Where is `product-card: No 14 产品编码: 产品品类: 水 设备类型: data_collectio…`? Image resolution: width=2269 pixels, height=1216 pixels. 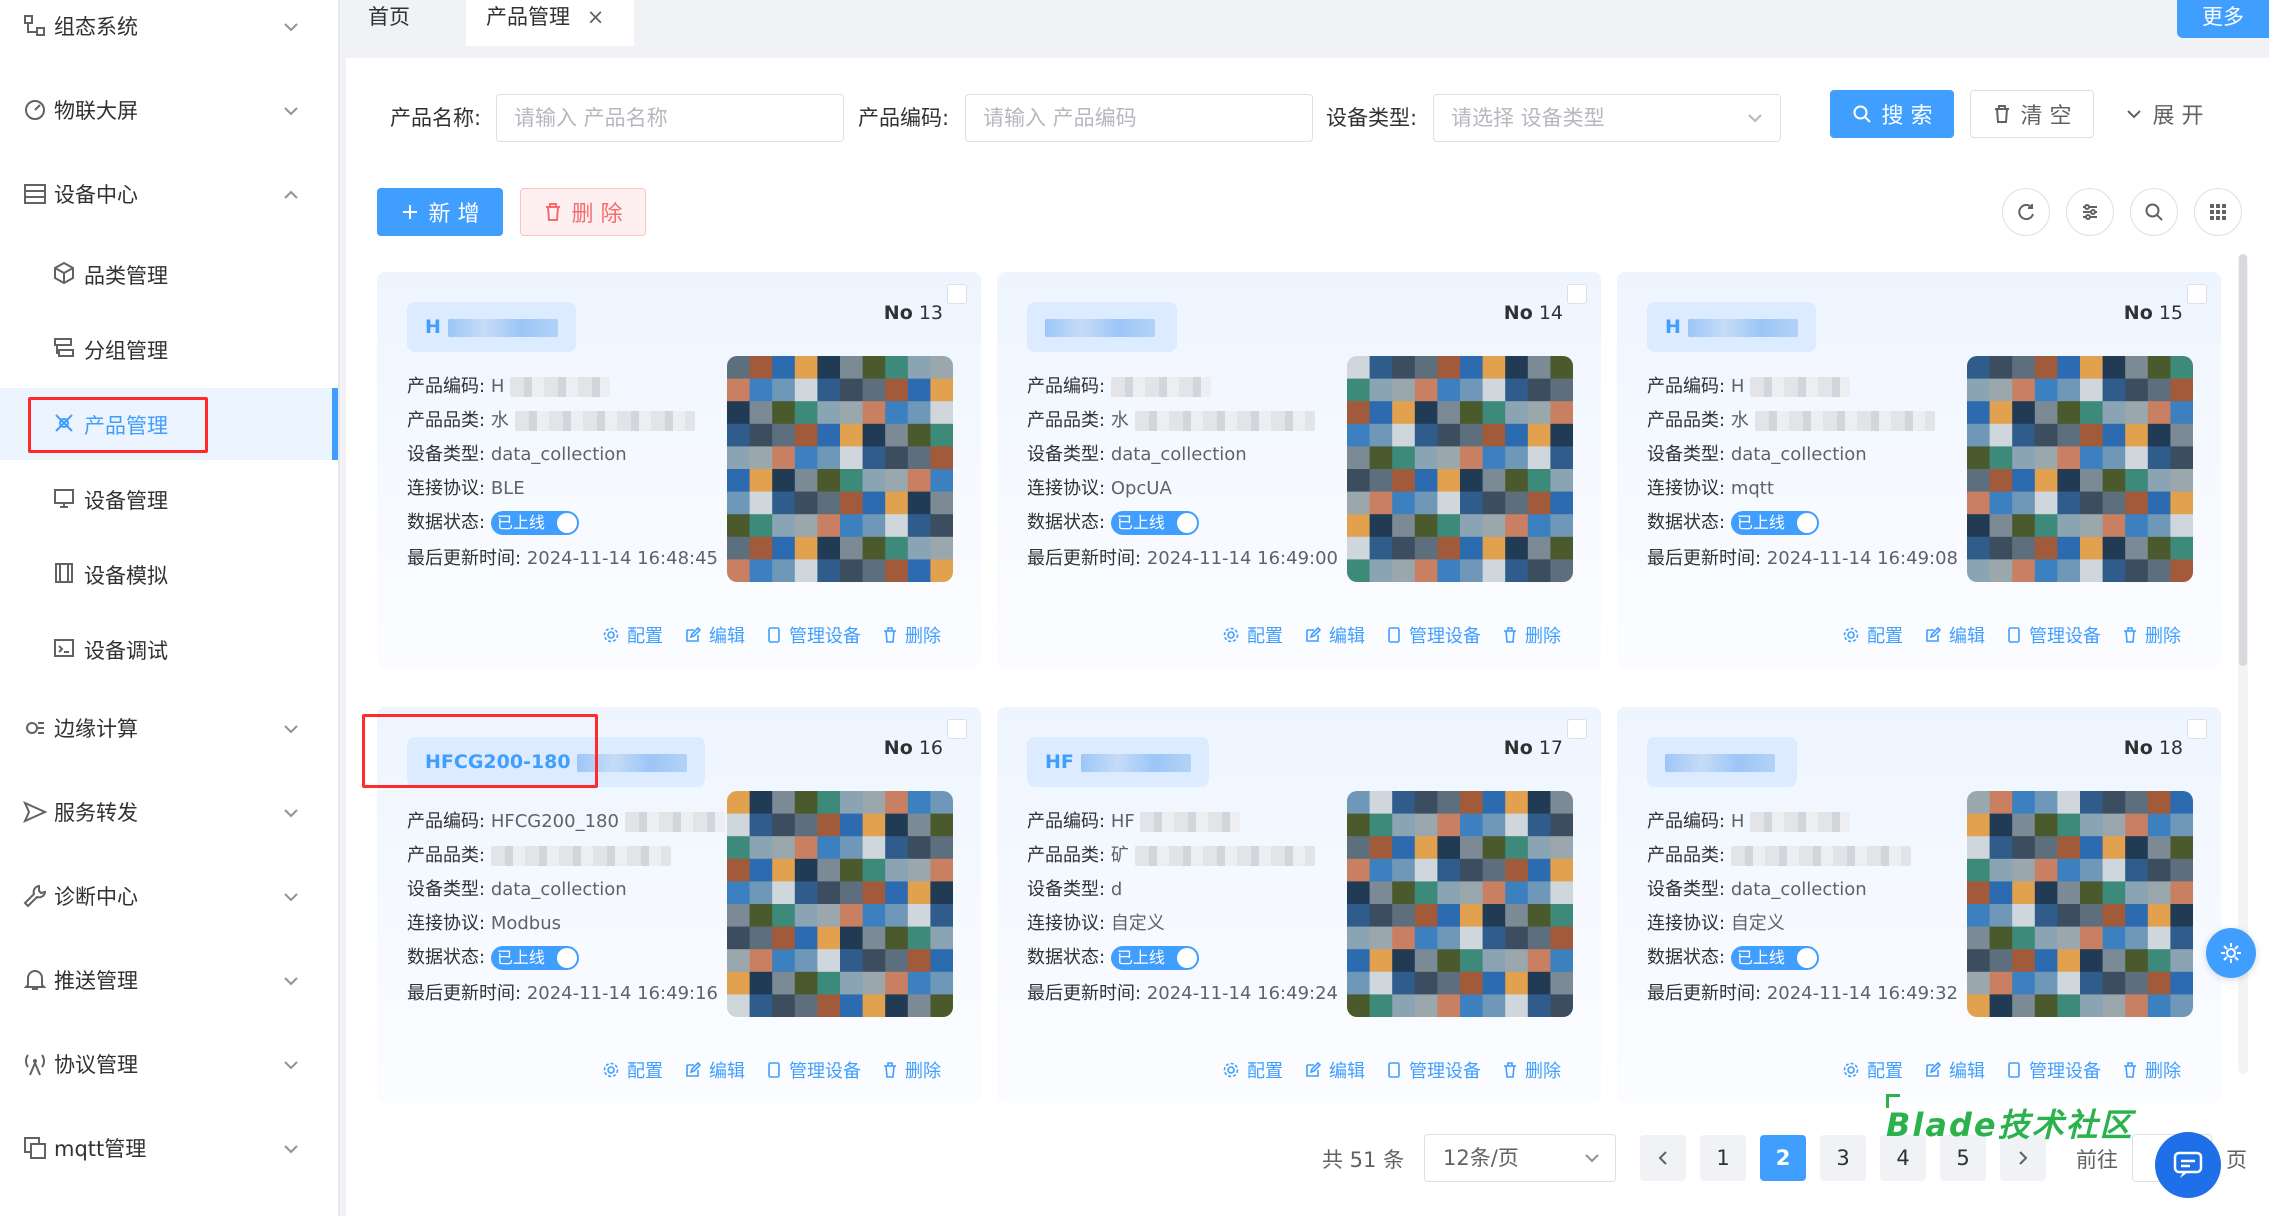 product-card: No 14 产品编码: 产品品类: 水 设备类型: data_collectio… is located at coordinates (1299, 470).